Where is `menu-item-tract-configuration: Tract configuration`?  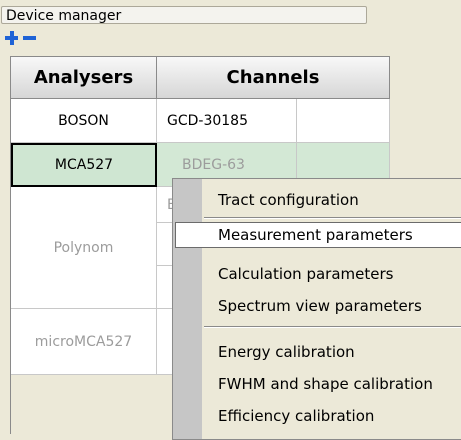
menu-item-tract-configuration: Tract configuration is located at coordinates (288, 200).